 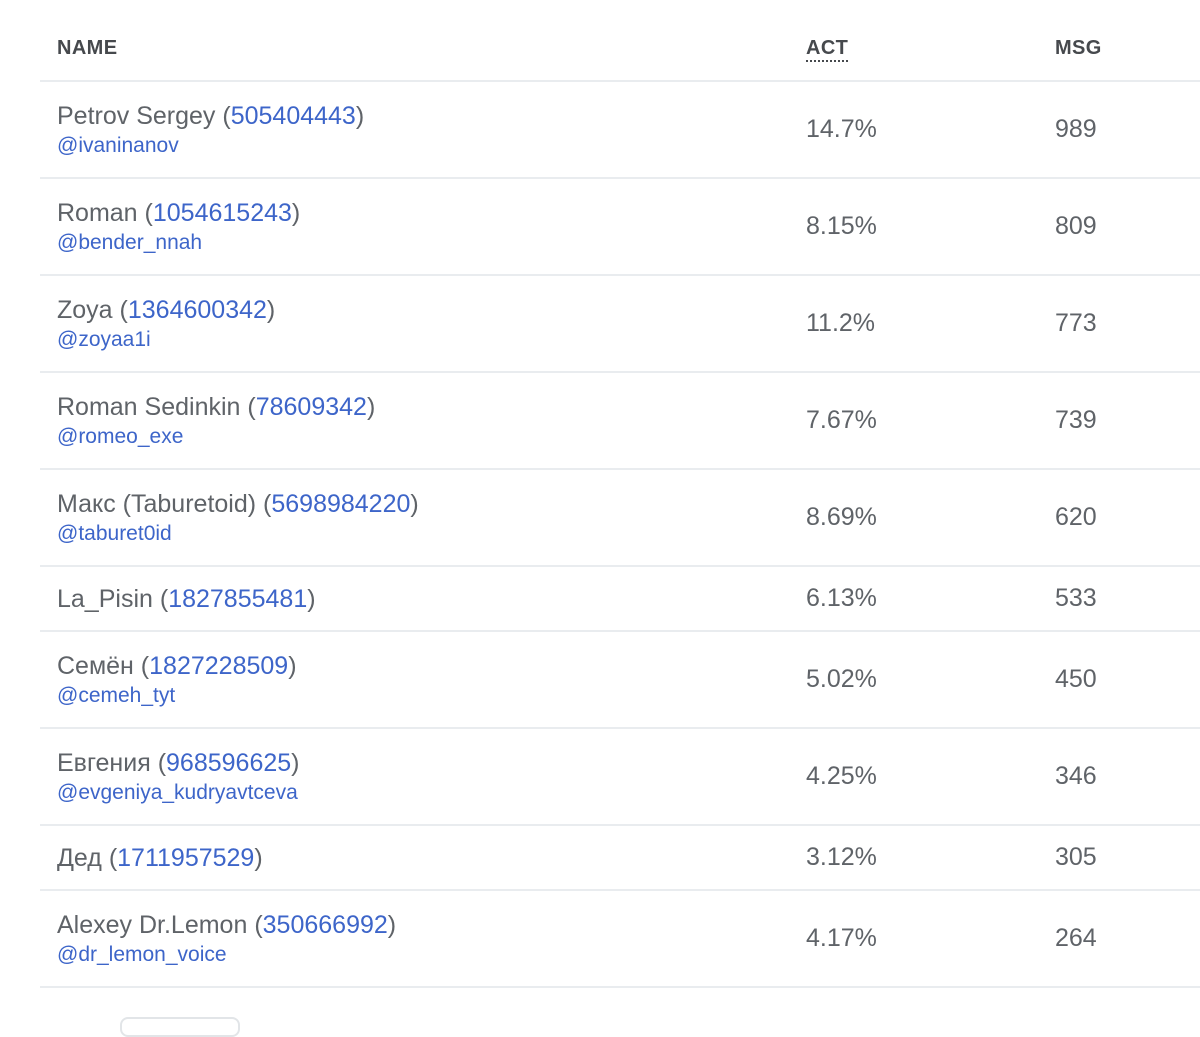 What do you see at coordinates (178, 243) in the screenshot?
I see `member-username-link: @bender_nnah` at bounding box center [178, 243].